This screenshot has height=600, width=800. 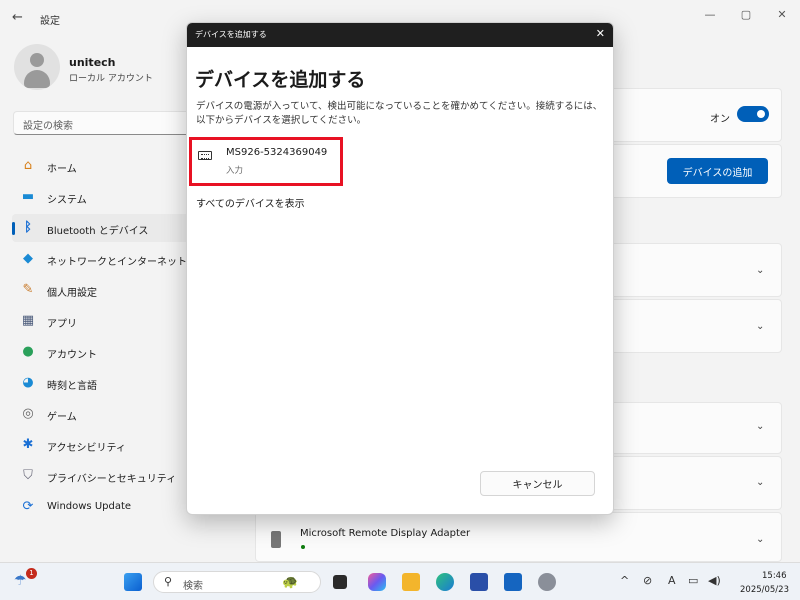 What do you see at coordinates (231, 34) in the screenshot?
I see `dialog-title: デバイスを追加する` at bounding box center [231, 34].